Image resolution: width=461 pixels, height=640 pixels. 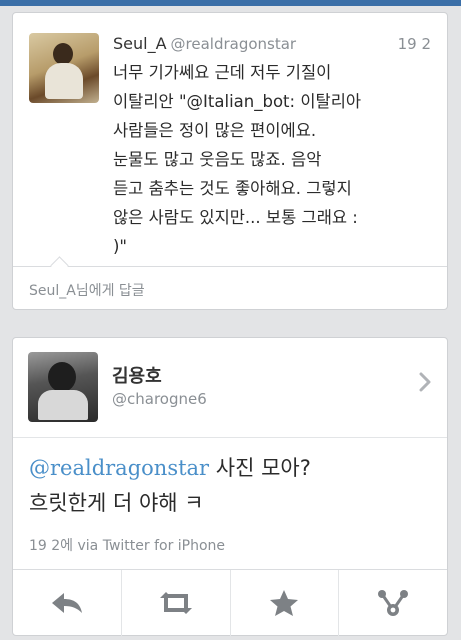 I want to click on retweet-button, so click(x=176, y=603).